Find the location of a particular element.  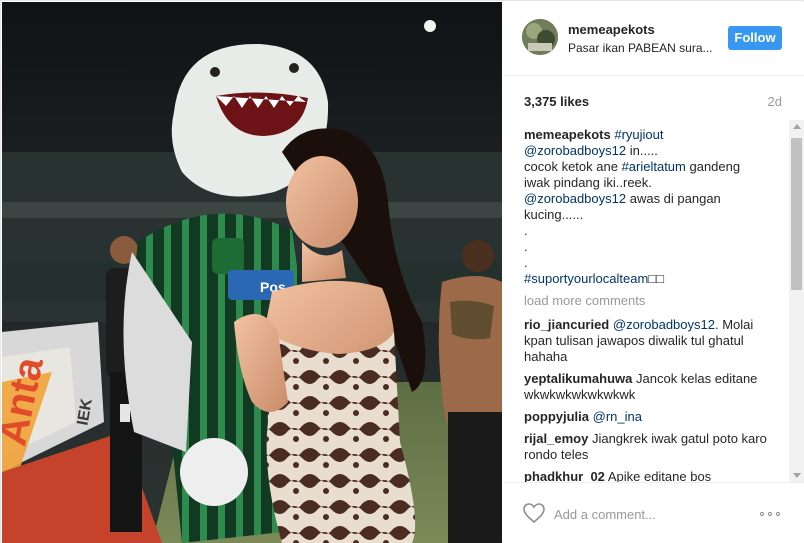

caption-link: #arieltatum is located at coordinates (654, 166).